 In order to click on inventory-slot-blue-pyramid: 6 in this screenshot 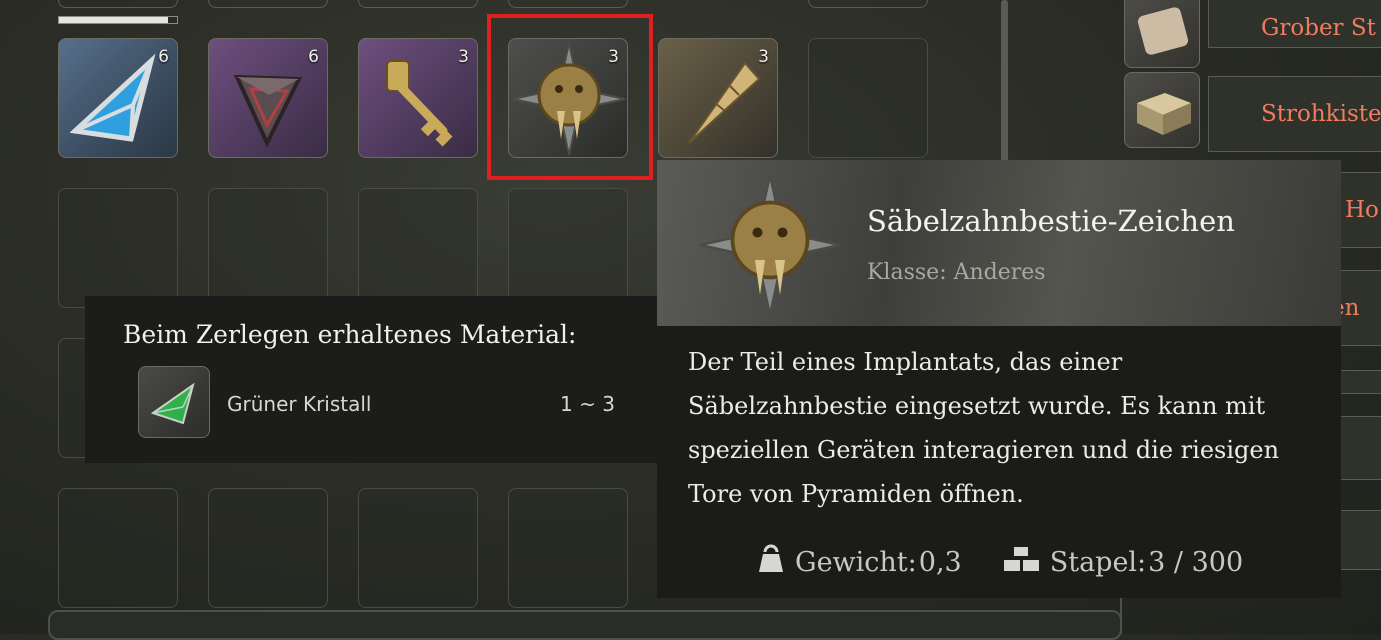, I will do `click(118, 98)`.